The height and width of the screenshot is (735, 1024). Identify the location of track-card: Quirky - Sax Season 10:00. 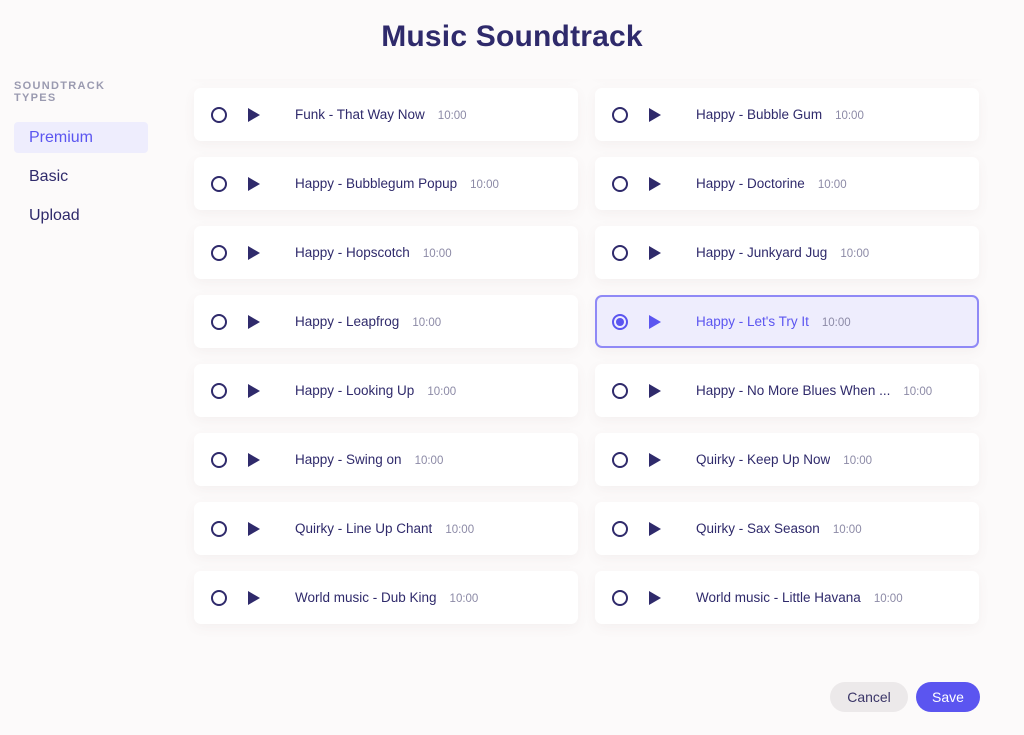
(787, 528).